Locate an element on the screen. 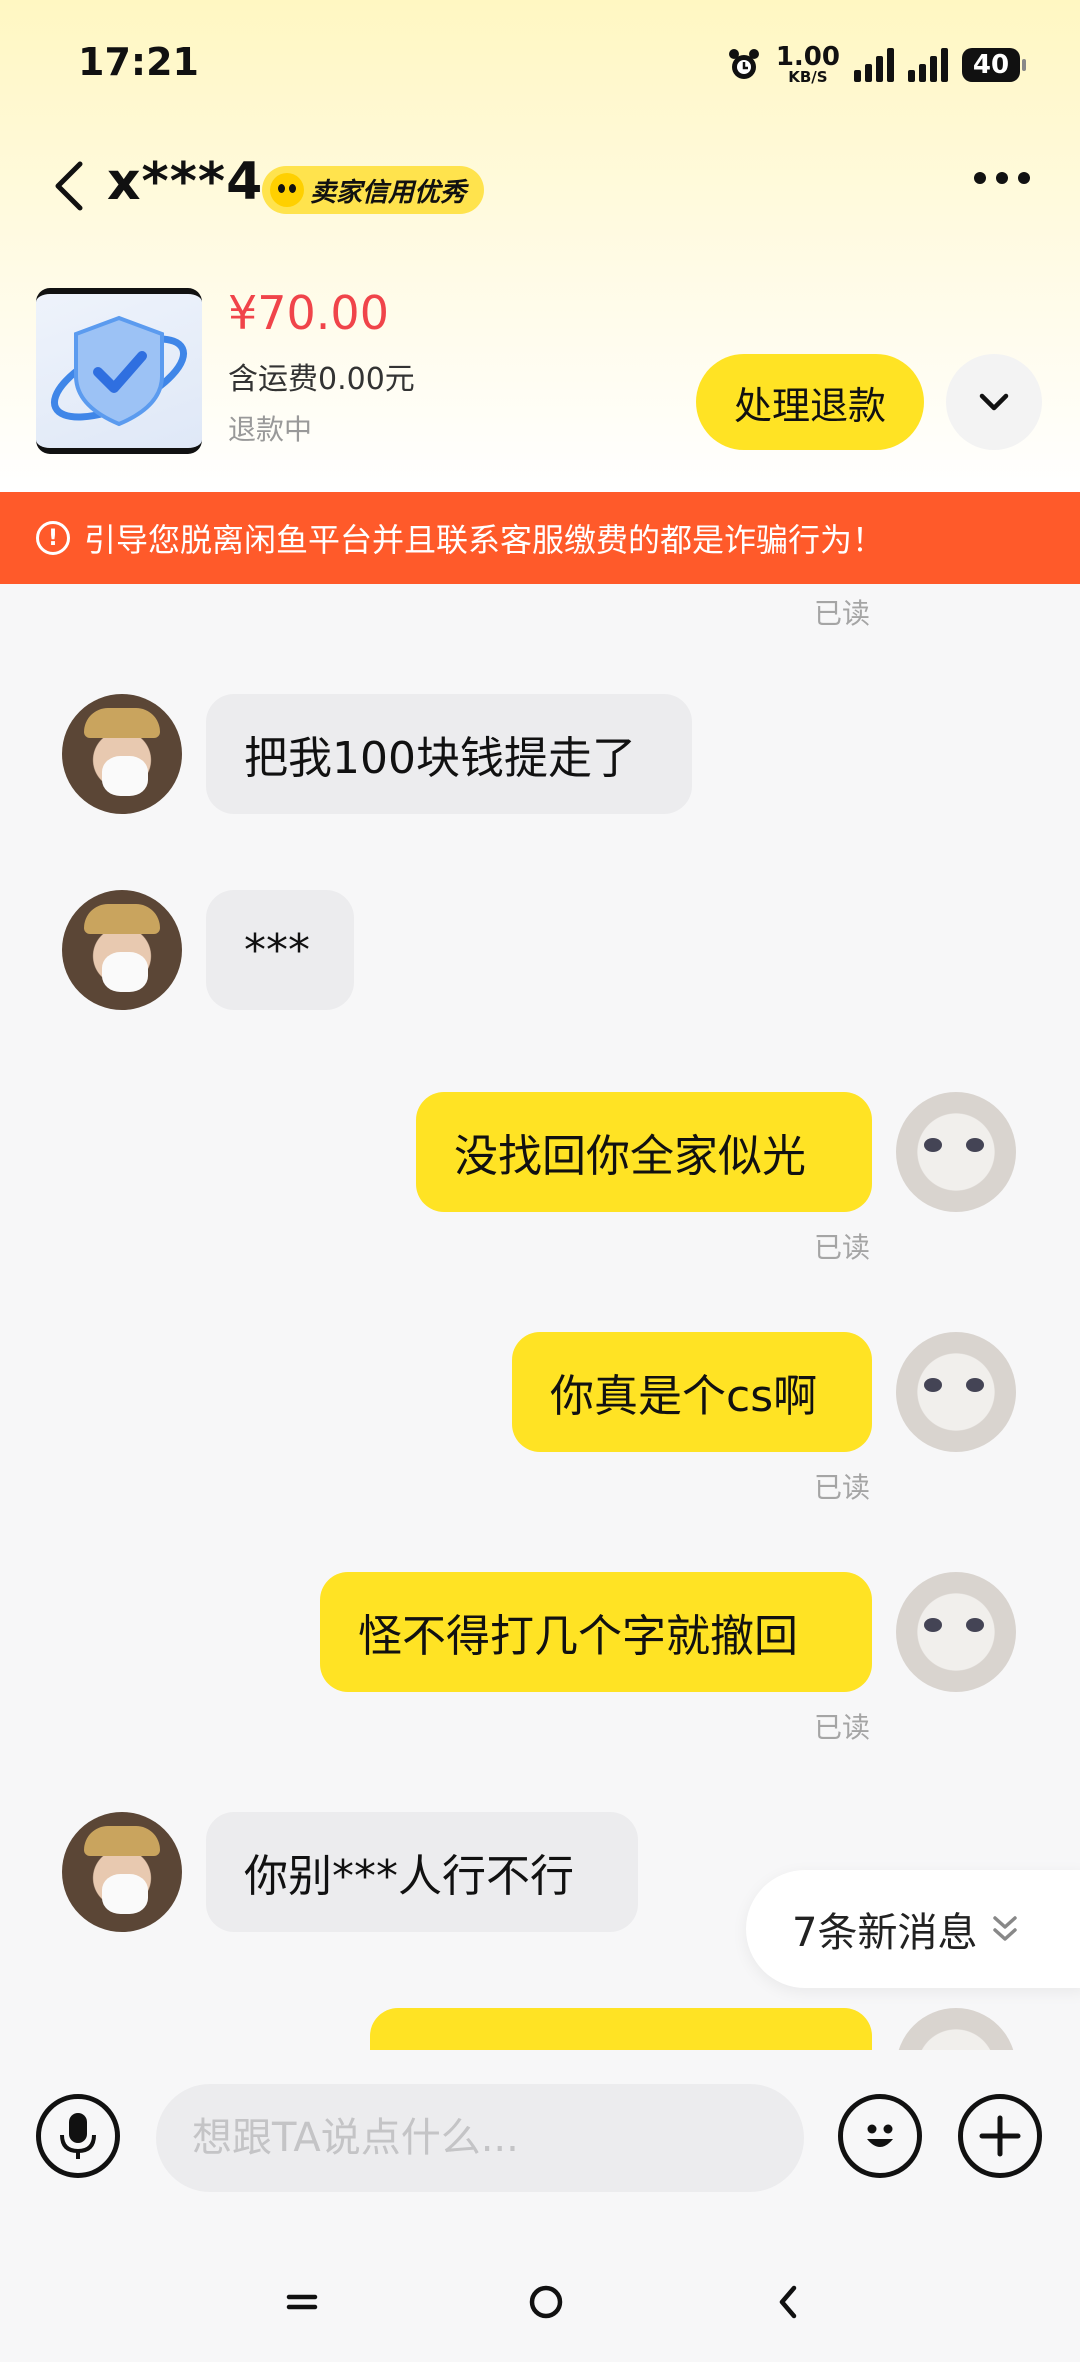 The width and height of the screenshot is (1080, 2362). fraud-warning-banner: ! 引导您脱离闲鱼平台并且联系客服缴费的都是诈骗行为！ is located at coordinates (540, 538).